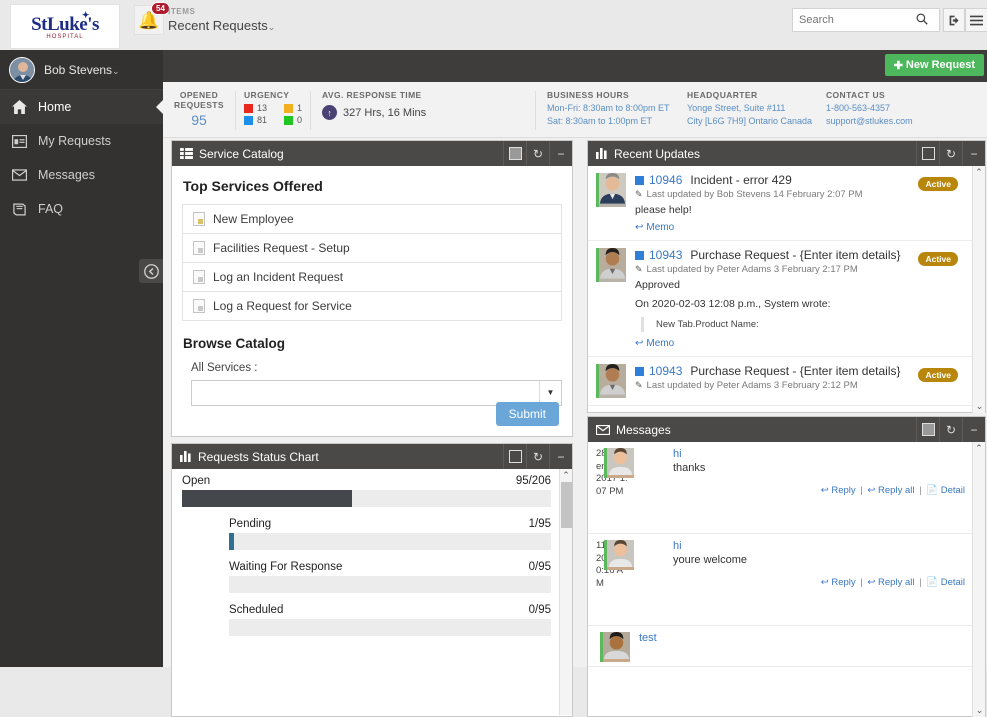 This screenshot has height=717, width=987. Describe the element at coordinates (976, 20) in the screenshot. I see `hamburger-menu-button` at that location.